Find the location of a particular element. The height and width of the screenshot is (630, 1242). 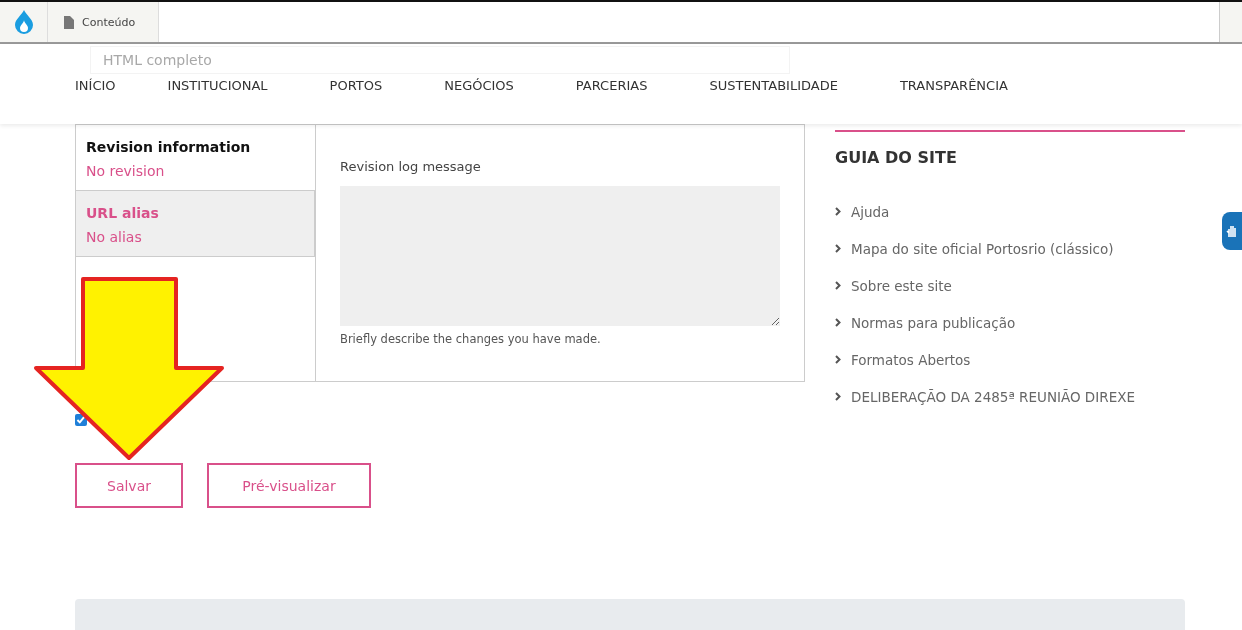

preview-button: Pré-visualizar is located at coordinates (289, 485).